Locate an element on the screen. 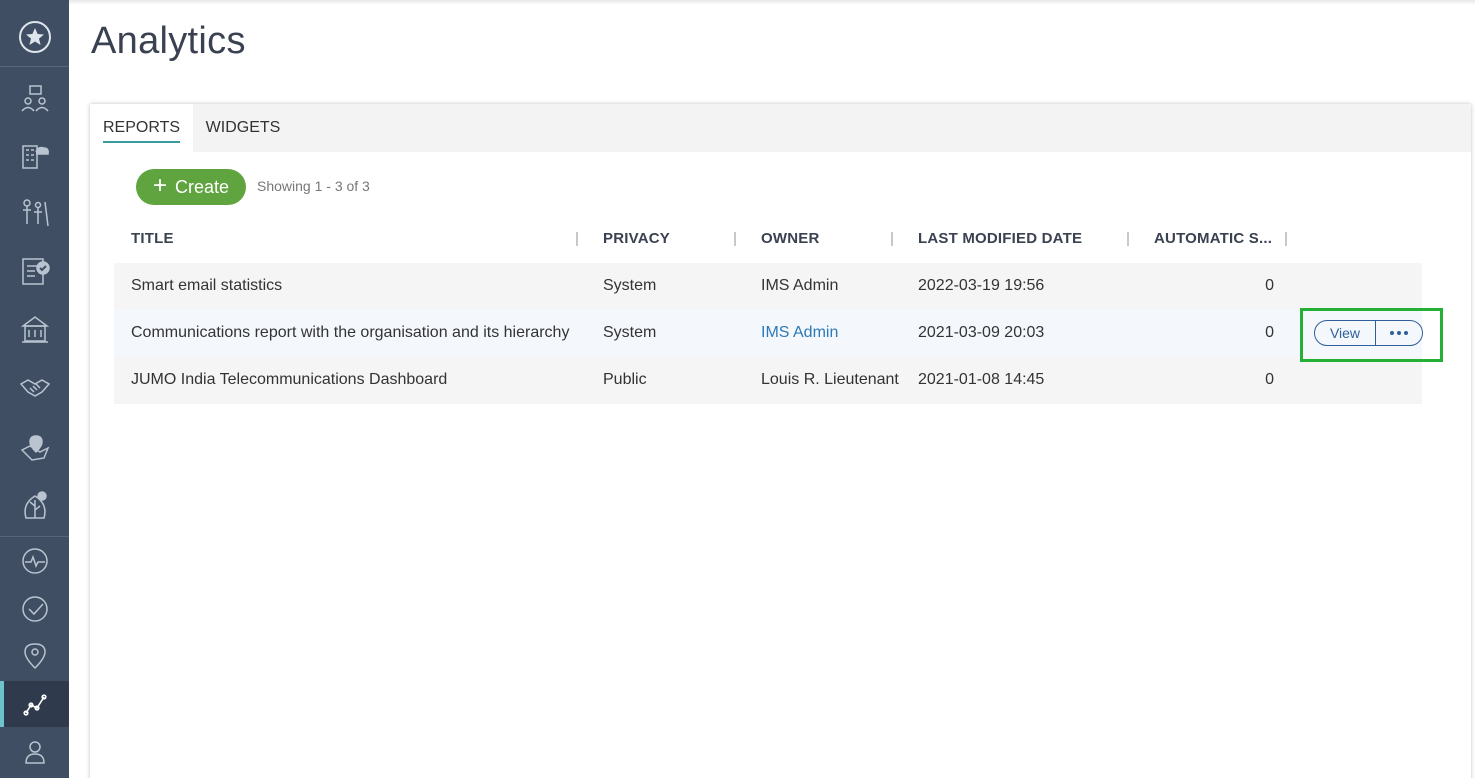  column-header-owner: OWNER is located at coordinates (790, 238).